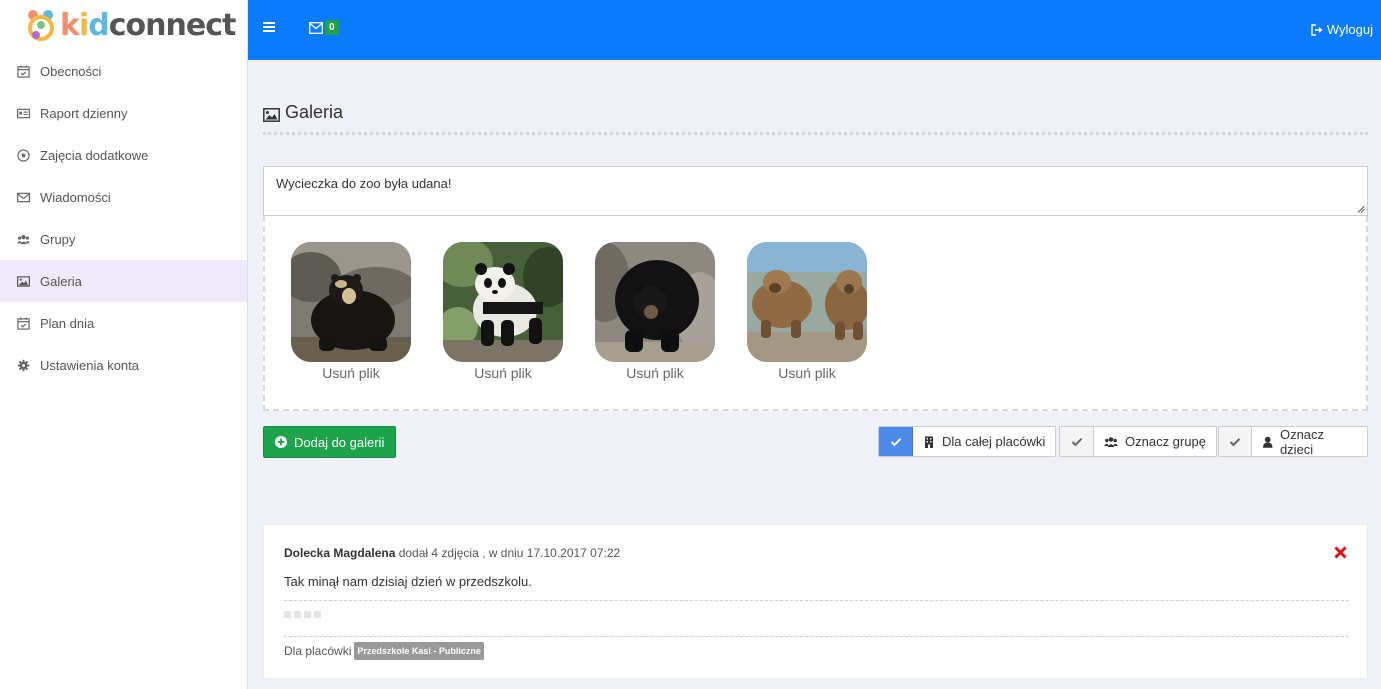 Image resolution: width=1381 pixels, height=689 pixels. I want to click on tag-children-label: Oznacz dzieci, so click(1309, 442).